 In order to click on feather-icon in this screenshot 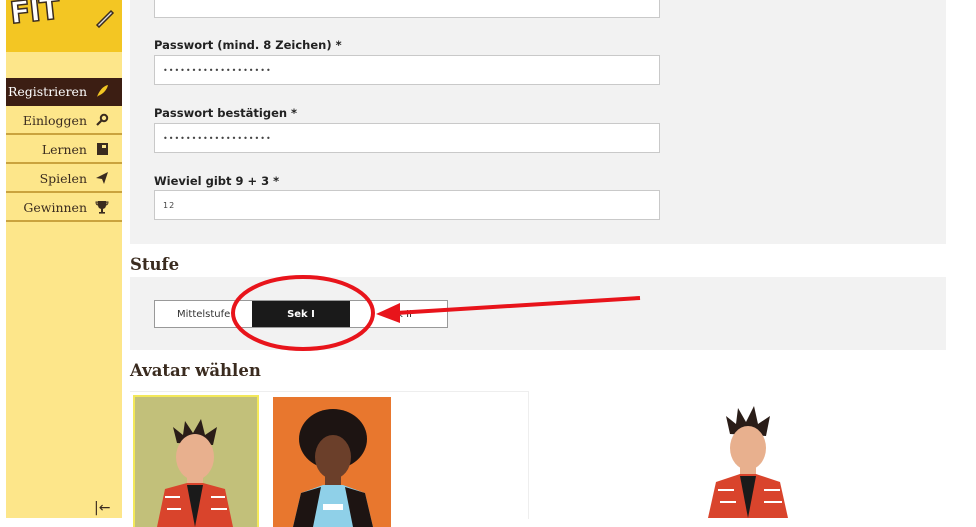, I will do `click(102, 91)`.